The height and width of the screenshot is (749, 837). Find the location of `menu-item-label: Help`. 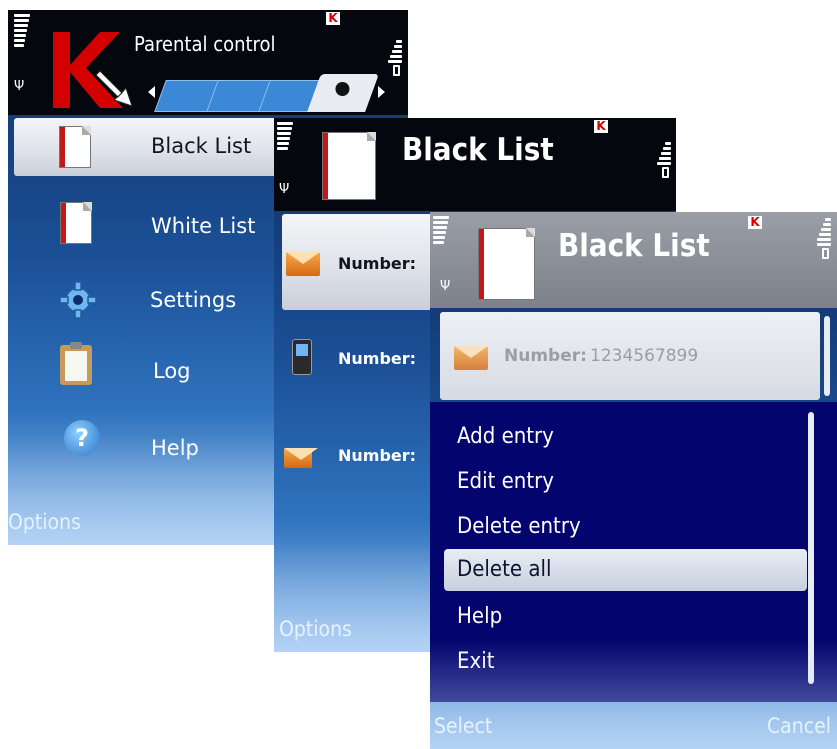

menu-item-label: Help is located at coordinates (175, 448).